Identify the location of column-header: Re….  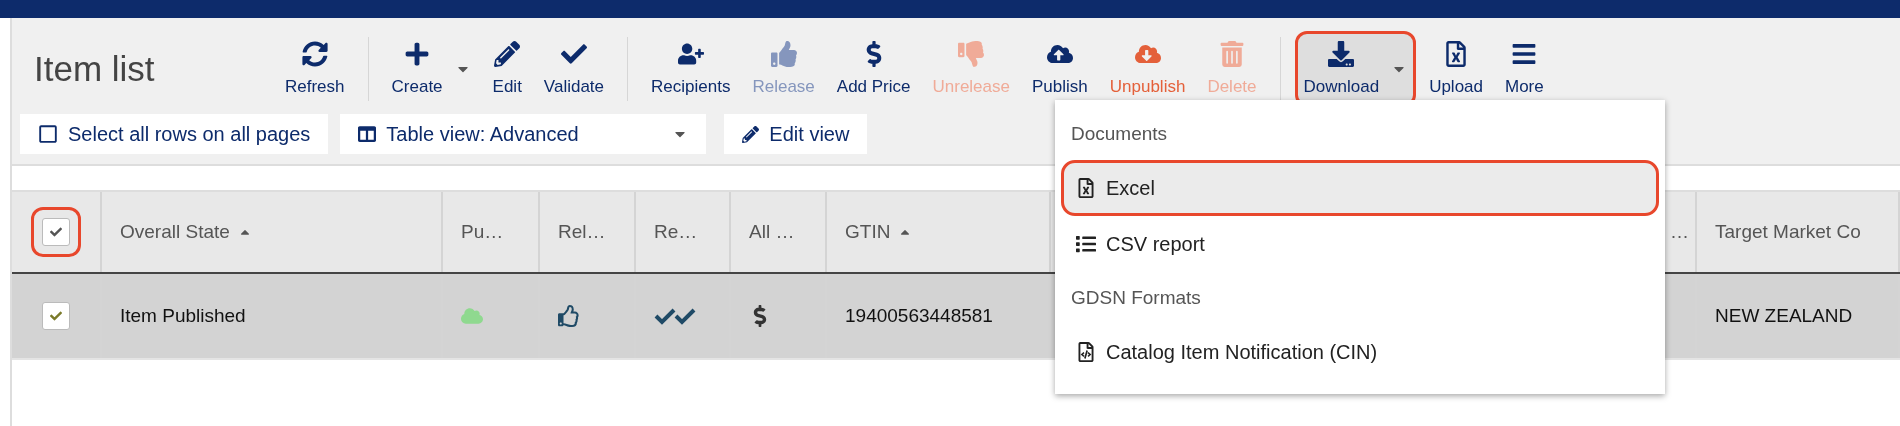
(683, 232).